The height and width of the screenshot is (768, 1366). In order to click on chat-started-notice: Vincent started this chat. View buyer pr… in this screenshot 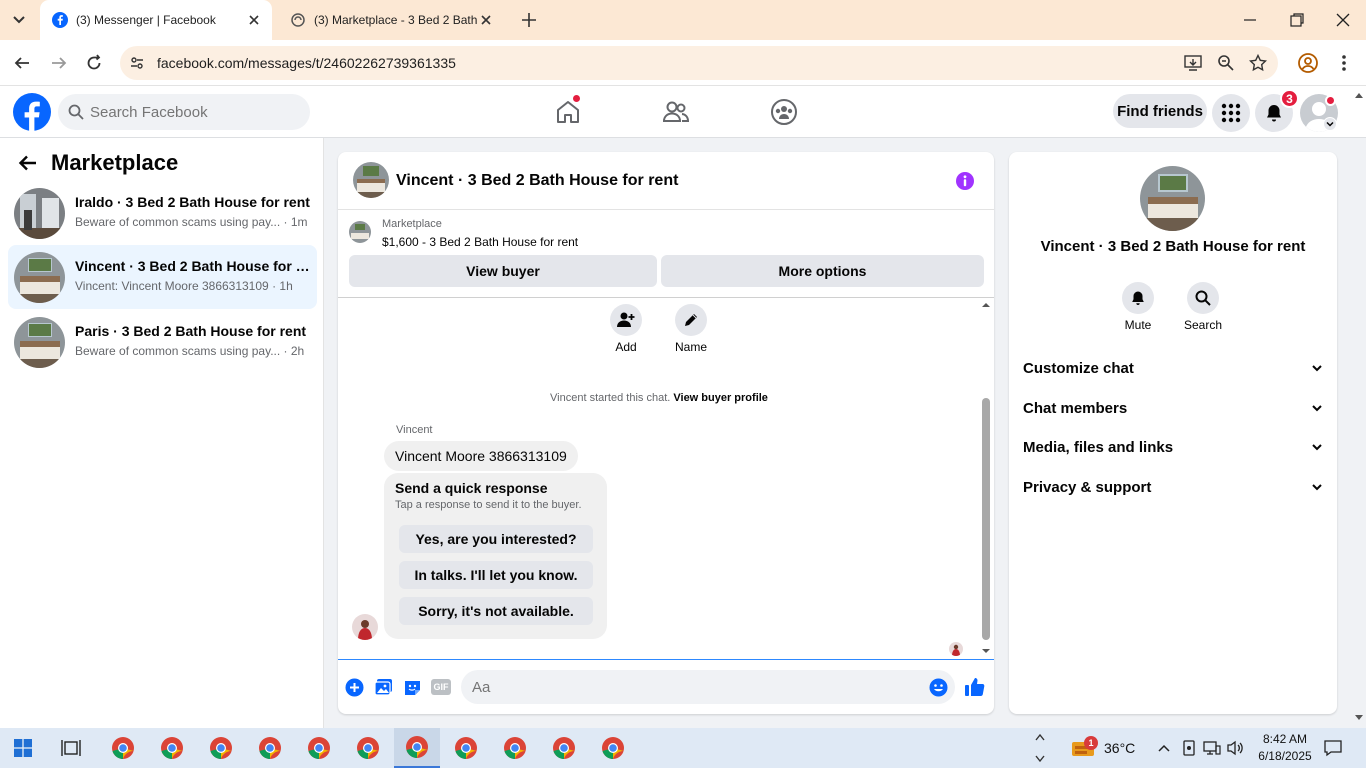, I will do `click(659, 398)`.